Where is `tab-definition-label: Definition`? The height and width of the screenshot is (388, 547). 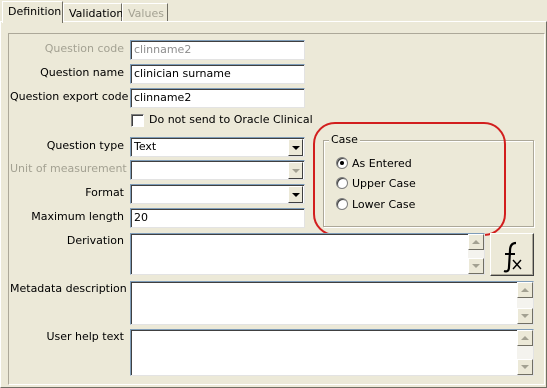
tab-definition-label: Definition is located at coordinates (35, 11).